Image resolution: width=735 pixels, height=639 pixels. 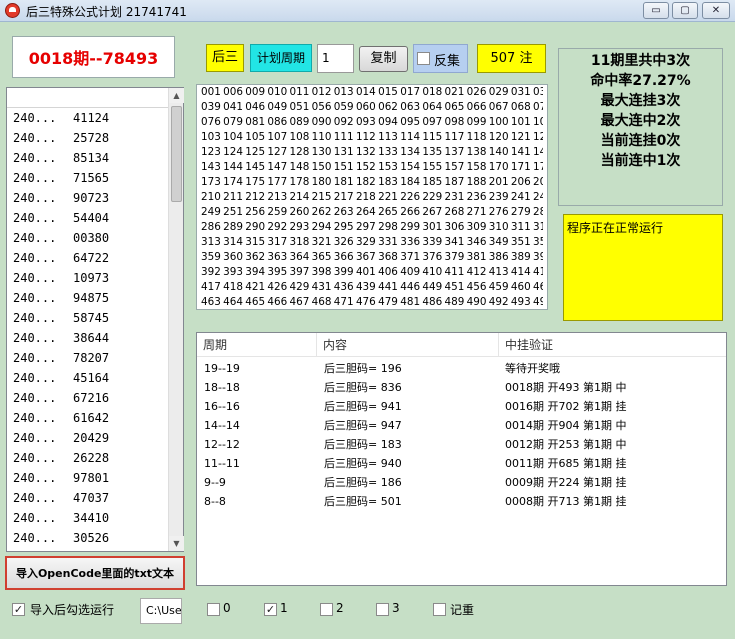 What do you see at coordinates (61, 338) in the screenshot?
I see `history-row: 240... 38644` at bounding box center [61, 338].